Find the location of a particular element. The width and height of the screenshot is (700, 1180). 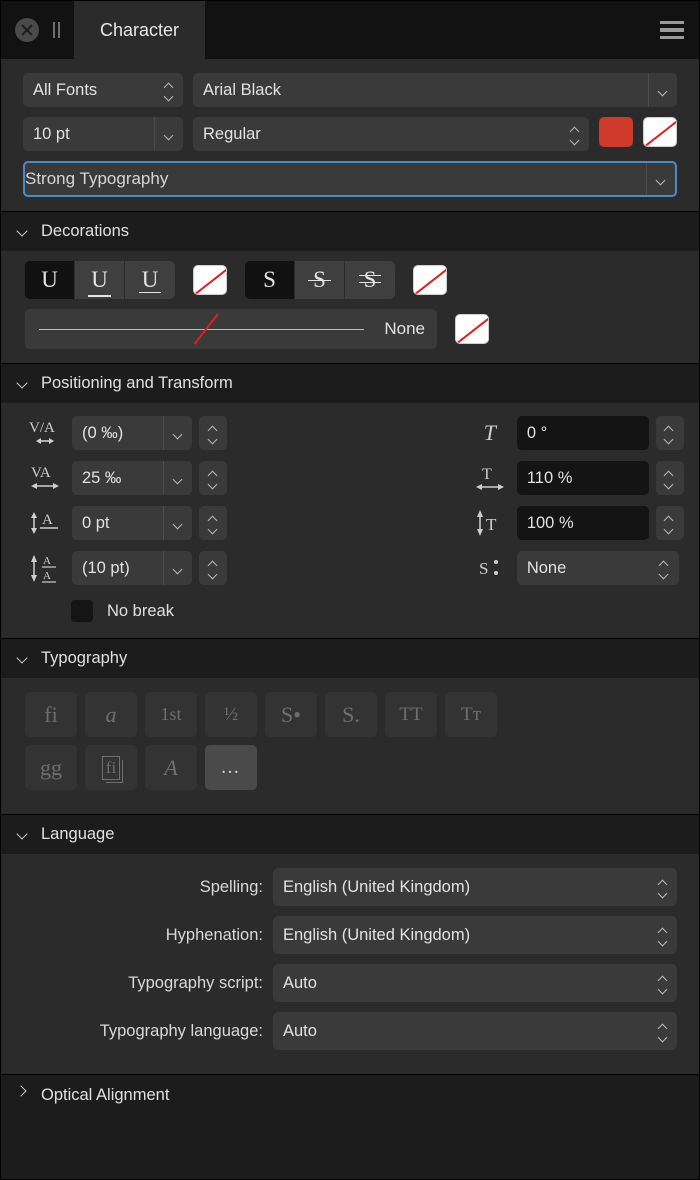

stroke-color-swatch is located at coordinates (660, 132).